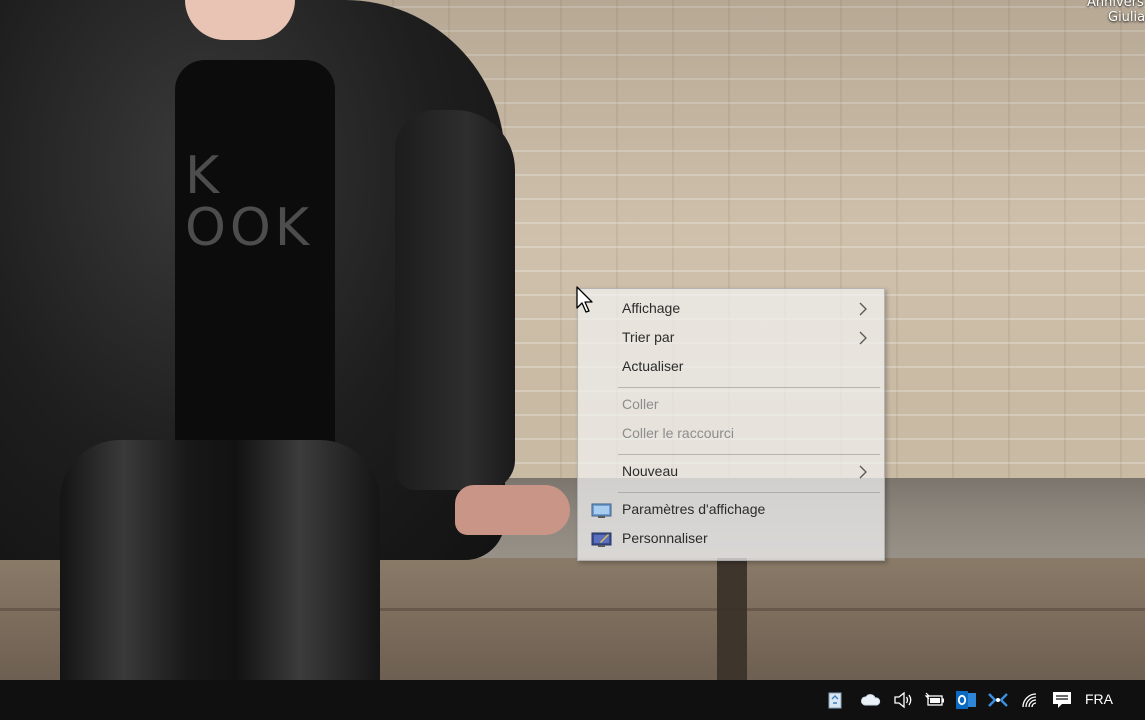 The width and height of the screenshot is (1145, 720). What do you see at coordinates (731, 338) in the screenshot?
I see `menu-item-sort-by: Trier par` at bounding box center [731, 338].